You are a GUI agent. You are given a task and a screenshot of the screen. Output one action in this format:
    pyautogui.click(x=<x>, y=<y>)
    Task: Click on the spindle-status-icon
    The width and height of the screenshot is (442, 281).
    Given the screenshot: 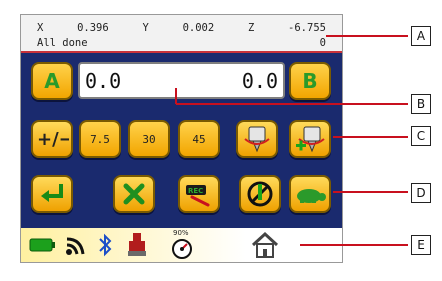 What is the action you would take?
    pyautogui.click(x=137, y=244)
    